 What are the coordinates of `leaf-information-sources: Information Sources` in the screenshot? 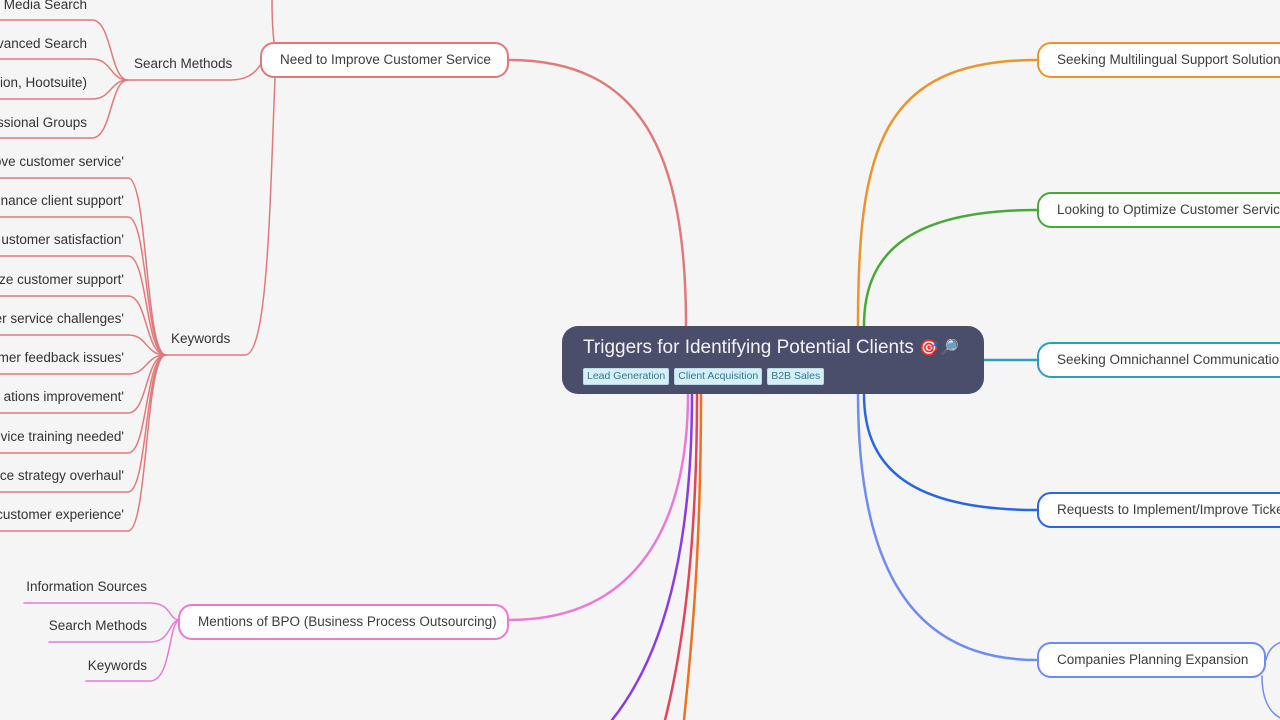 It's located at (86, 587).